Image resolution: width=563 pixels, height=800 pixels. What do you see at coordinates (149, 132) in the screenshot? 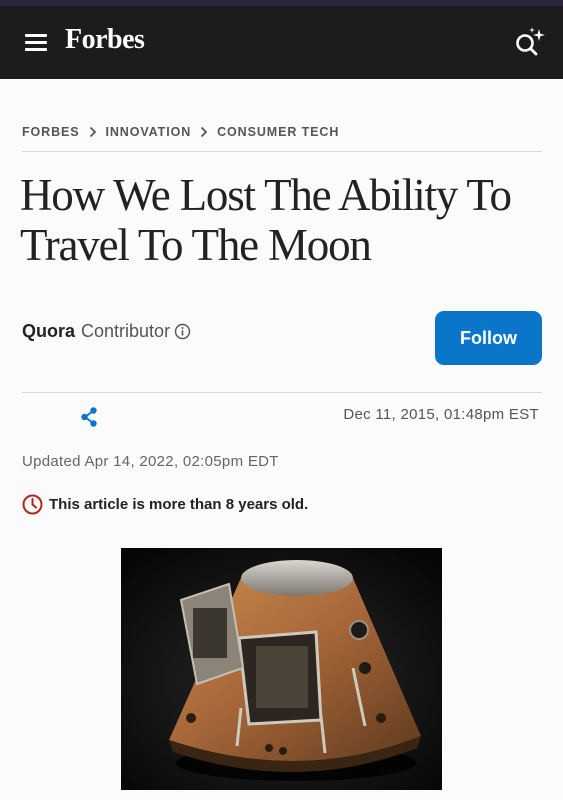
I see `breadcrumb-innovation: INNOVATION` at bounding box center [149, 132].